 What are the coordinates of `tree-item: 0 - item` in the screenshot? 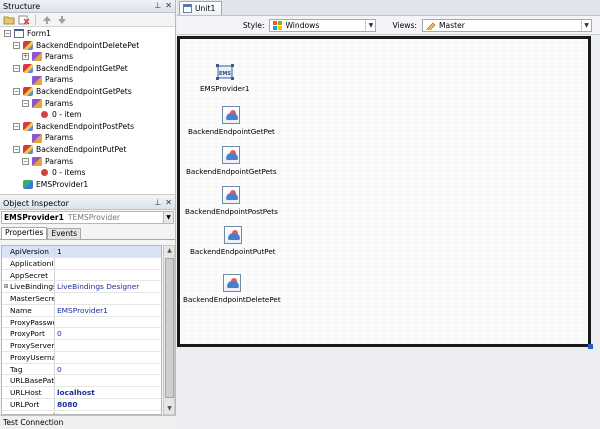 It's located at (87, 115).